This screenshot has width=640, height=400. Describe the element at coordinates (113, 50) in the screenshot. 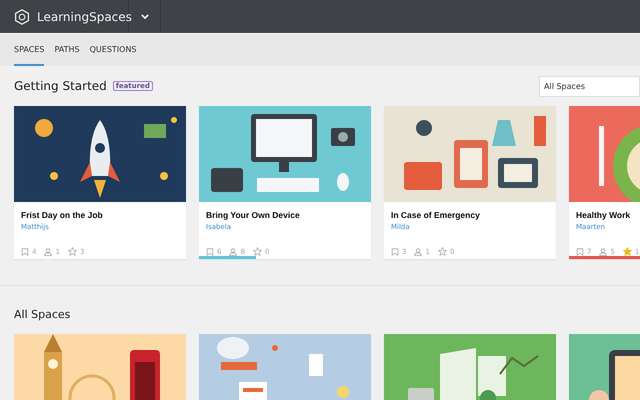

I see `nav-tab: QUESTIONS` at that location.